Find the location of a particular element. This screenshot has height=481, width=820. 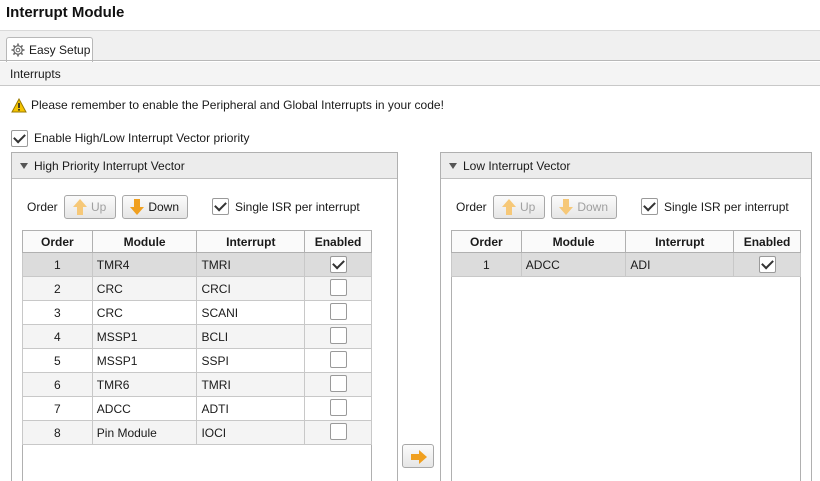

cell-interrupt: CRCI is located at coordinates (251, 288).